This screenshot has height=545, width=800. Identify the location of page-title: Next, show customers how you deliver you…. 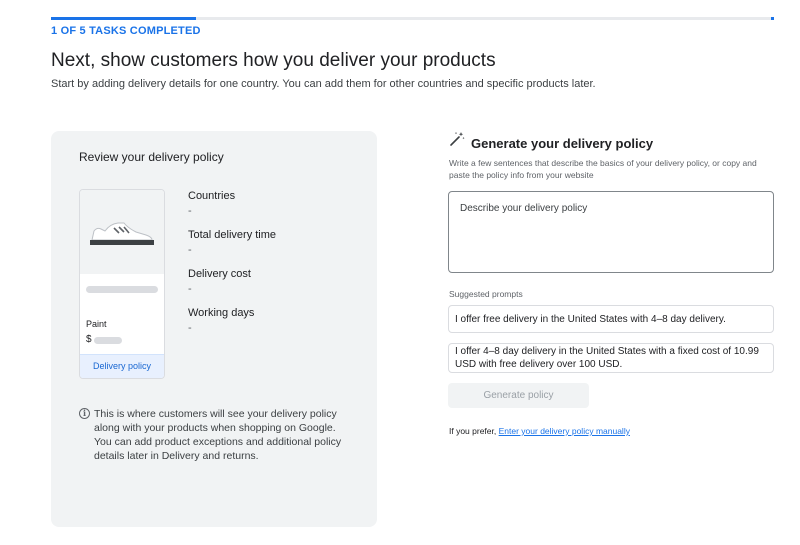
(273, 60).